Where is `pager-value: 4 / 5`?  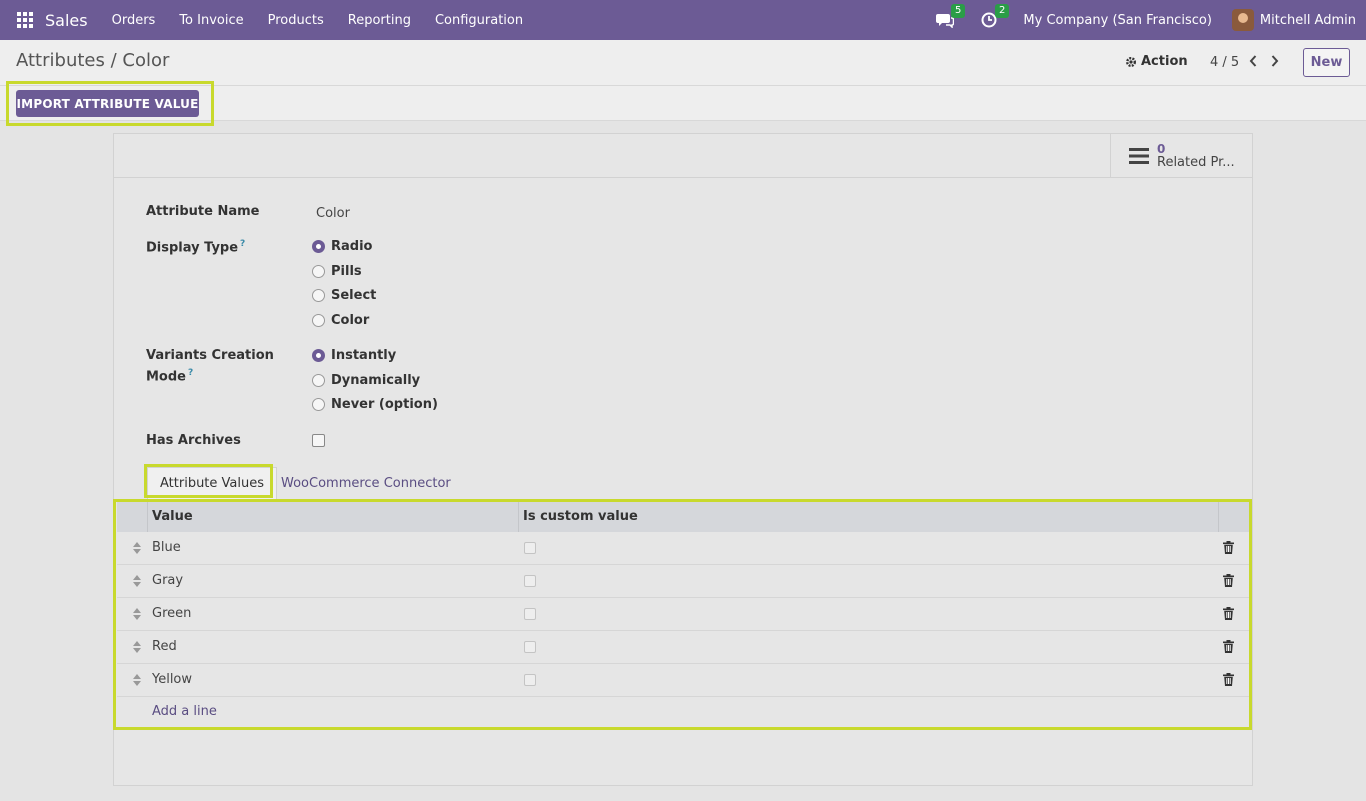
pager-value: 4 / 5 is located at coordinates (1224, 62).